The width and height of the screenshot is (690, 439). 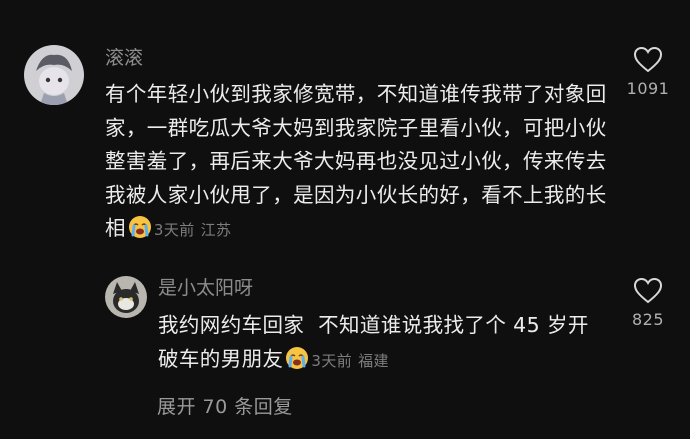 I want to click on reply-like: 825, so click(x=648, y=303).